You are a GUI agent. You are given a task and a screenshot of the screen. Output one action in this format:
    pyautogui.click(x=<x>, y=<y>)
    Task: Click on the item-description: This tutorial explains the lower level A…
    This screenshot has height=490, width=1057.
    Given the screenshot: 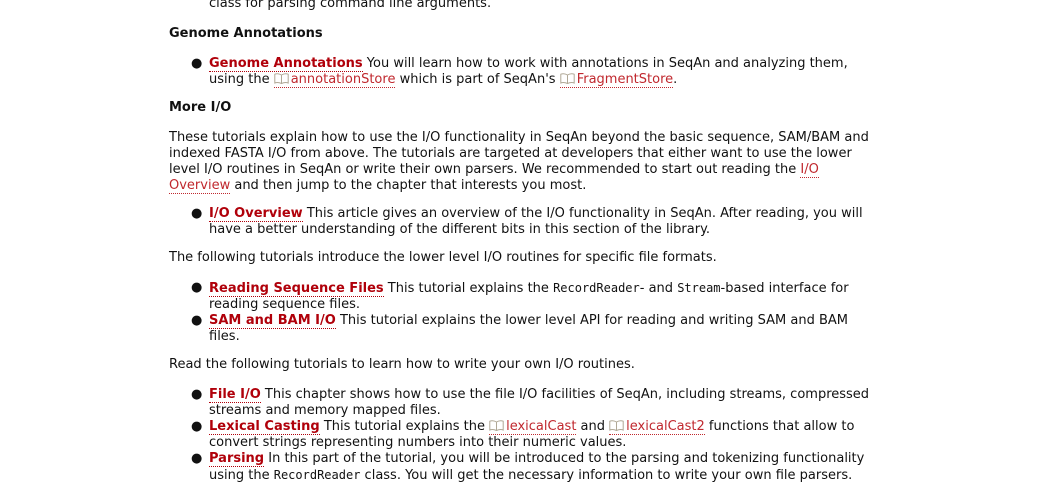 What is the action you would take?
    pyautogui.click(x=592, y=320)
    